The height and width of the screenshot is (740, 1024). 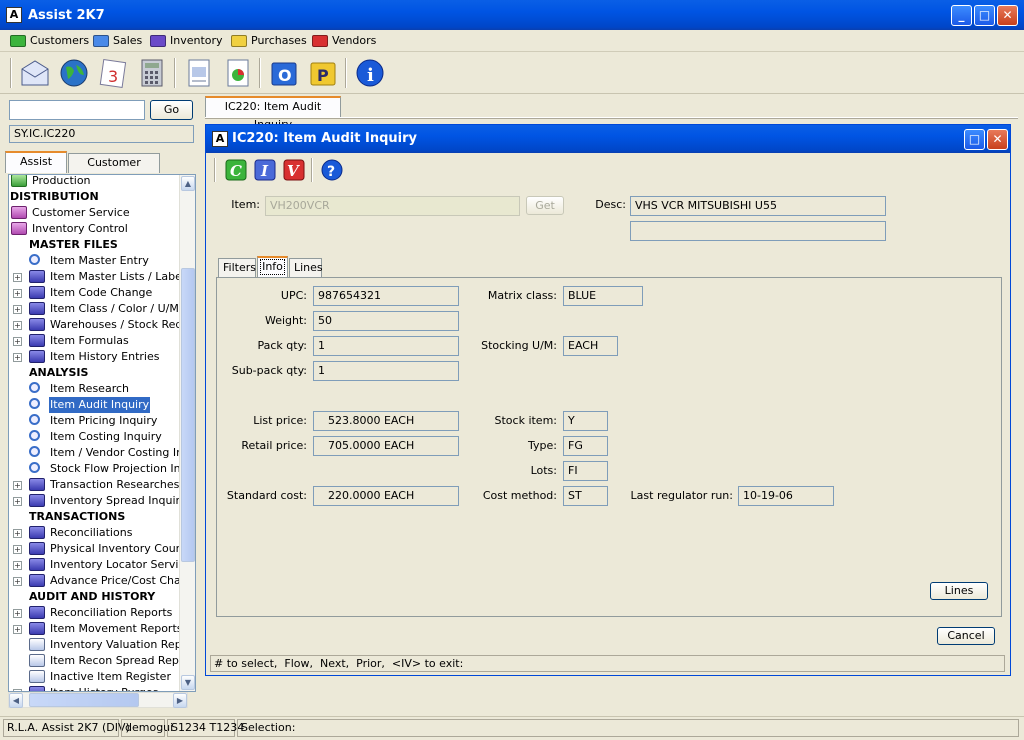 What do you see at coordinates (34, 419) in the screenshot?
I see `magnifier-icon` at bounding box center [34, 419].